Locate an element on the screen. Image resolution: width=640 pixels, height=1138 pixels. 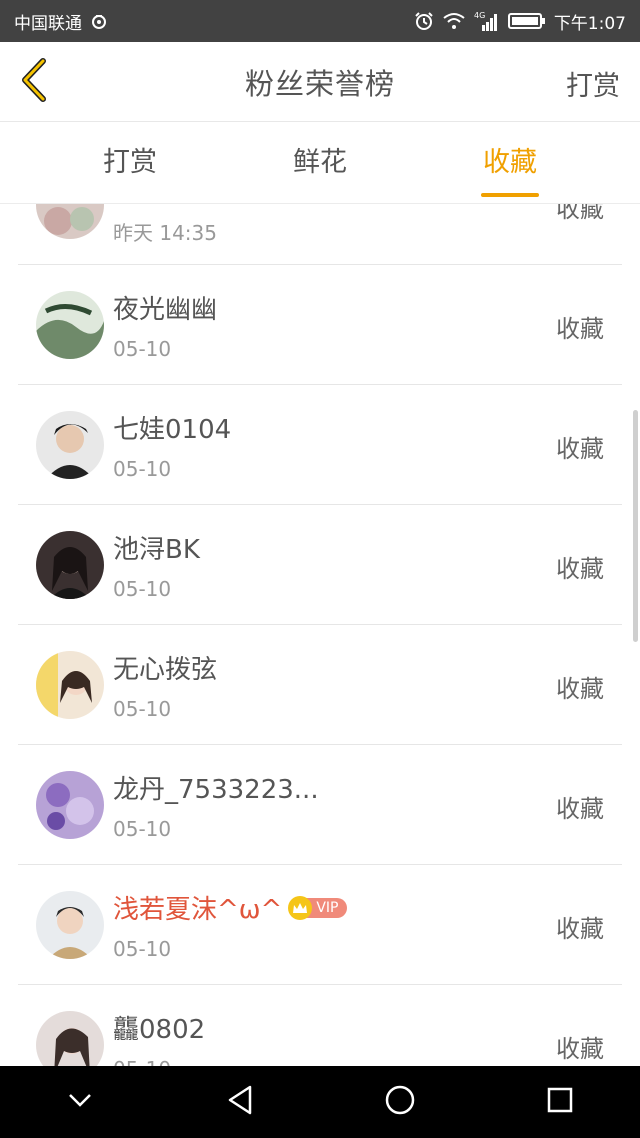
user-name: 龘0802 is located at coordinates (159, 1030).